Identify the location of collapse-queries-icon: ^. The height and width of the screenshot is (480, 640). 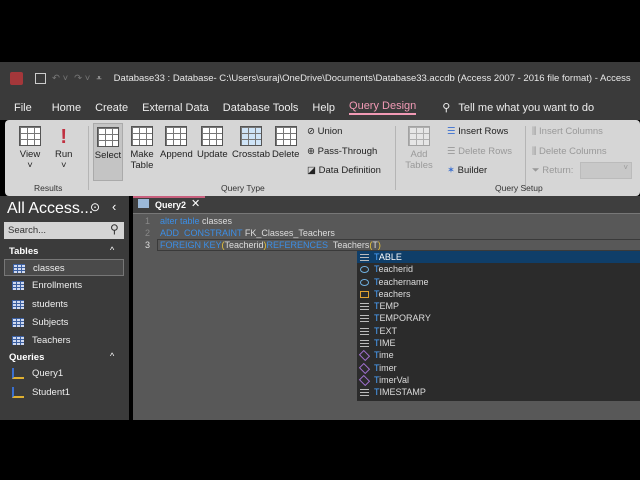
(112, 356).